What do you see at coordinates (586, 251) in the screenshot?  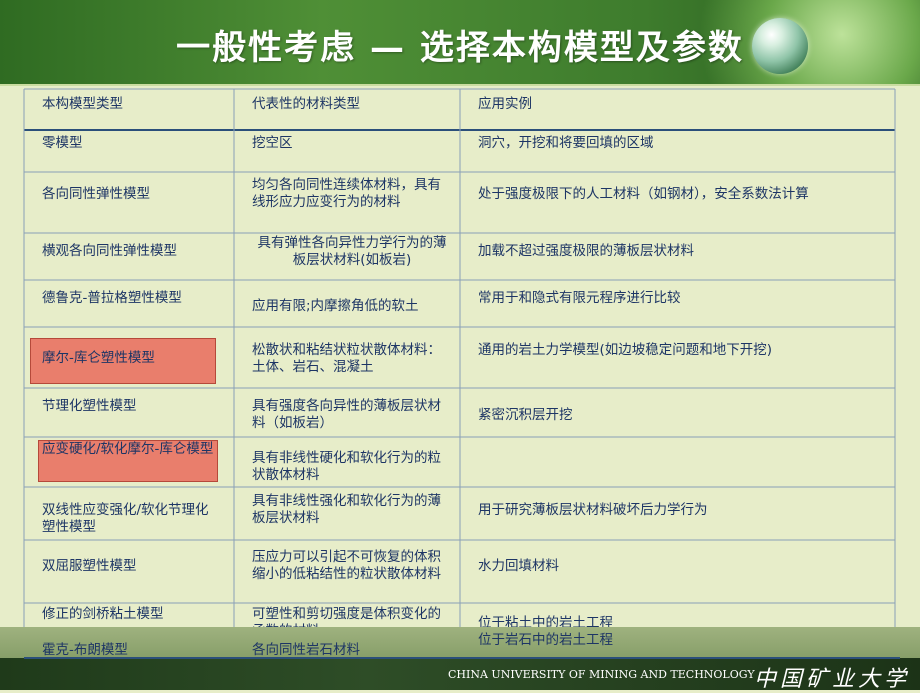 I see `table-cell: 加载不超过强度极限的薄板层状材料` at bounding box center [586, 251].